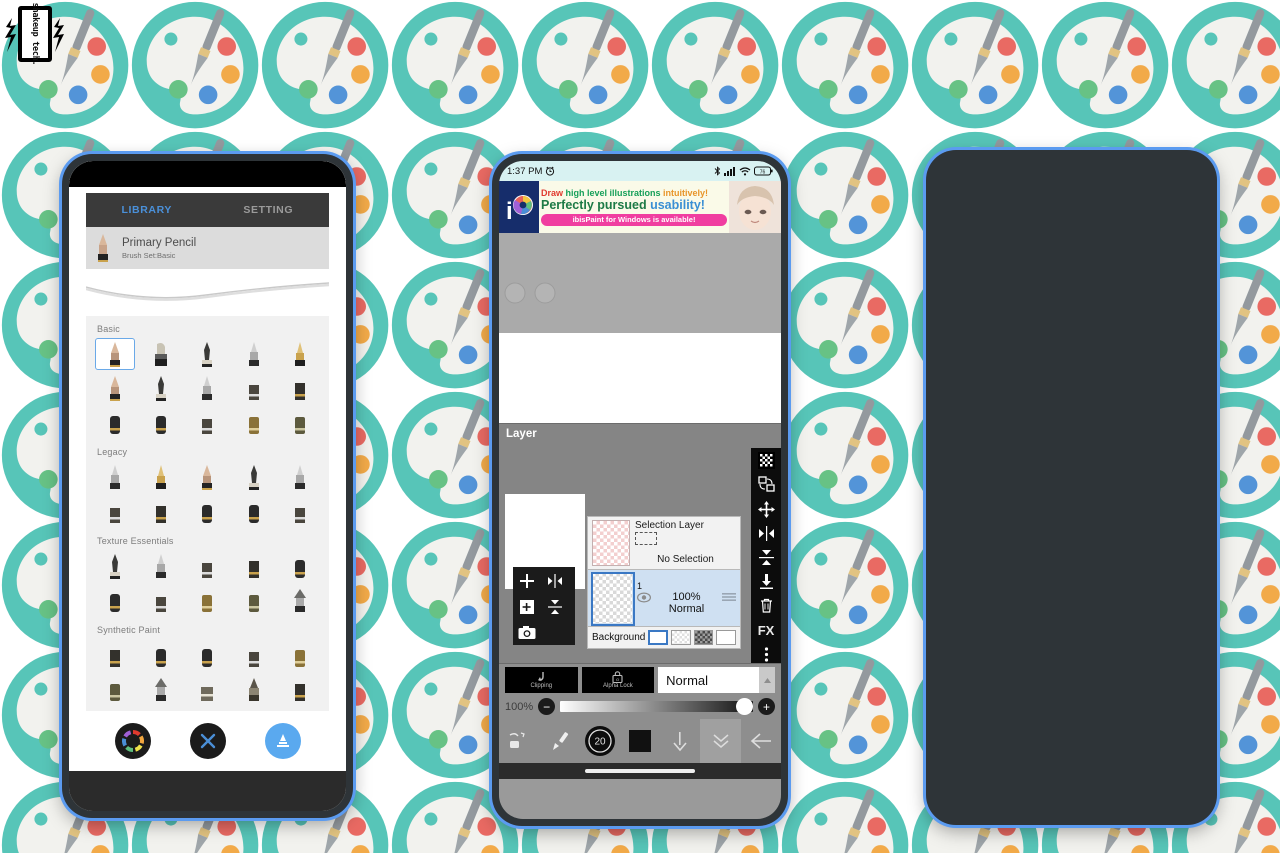 This screenshot has height=853, width=1280. What do you see at coordinates (300, 511) in the screenshot?
I see `brush-legacy-eraser` at bounding box center [300, 511].